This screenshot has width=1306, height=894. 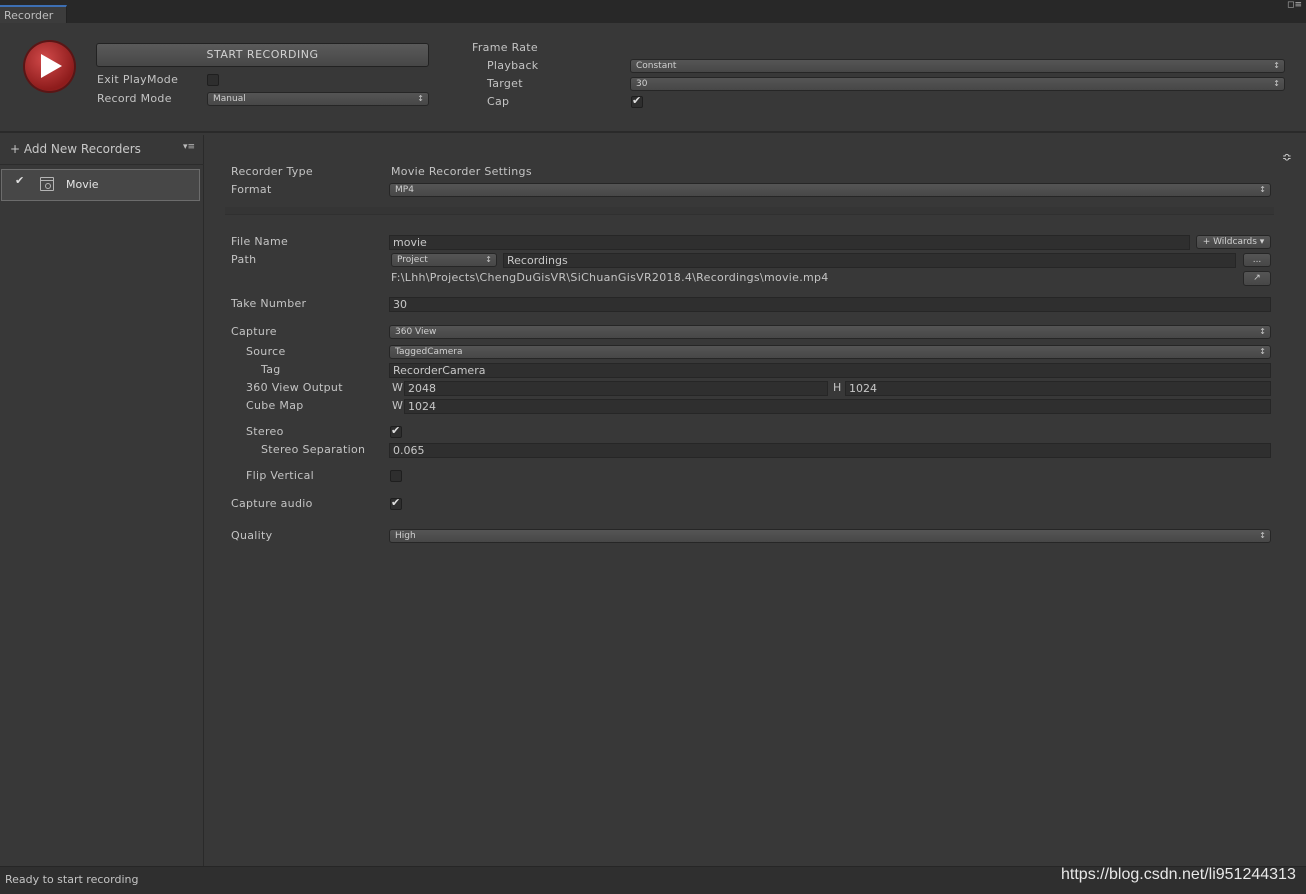 What do you see at coordinates (244, 259) in the screenshot?
I see `path-label: Path` at bounding box center [244, 259].